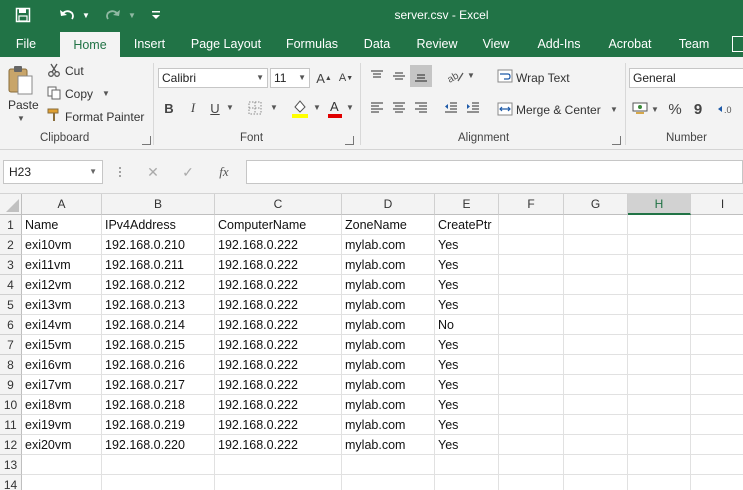 This screenshot has height=490, width=743. What do you see at coordinates (655, 109) in the screenshot?
I see `accounting-dropdown-icon: ▼` at bounding box center [655, 109].